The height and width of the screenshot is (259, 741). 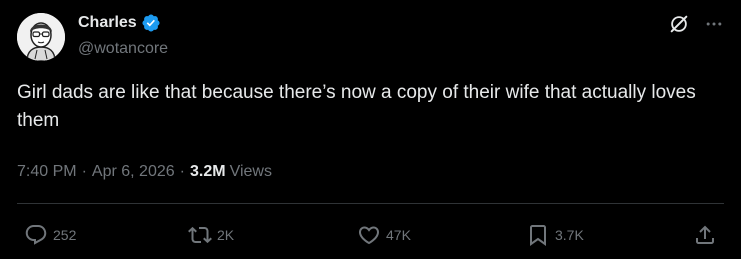 What do you see at coordinates (65, 235) in the screenshot?
I see `reply-count: 252` at bounding box center [65, 235].